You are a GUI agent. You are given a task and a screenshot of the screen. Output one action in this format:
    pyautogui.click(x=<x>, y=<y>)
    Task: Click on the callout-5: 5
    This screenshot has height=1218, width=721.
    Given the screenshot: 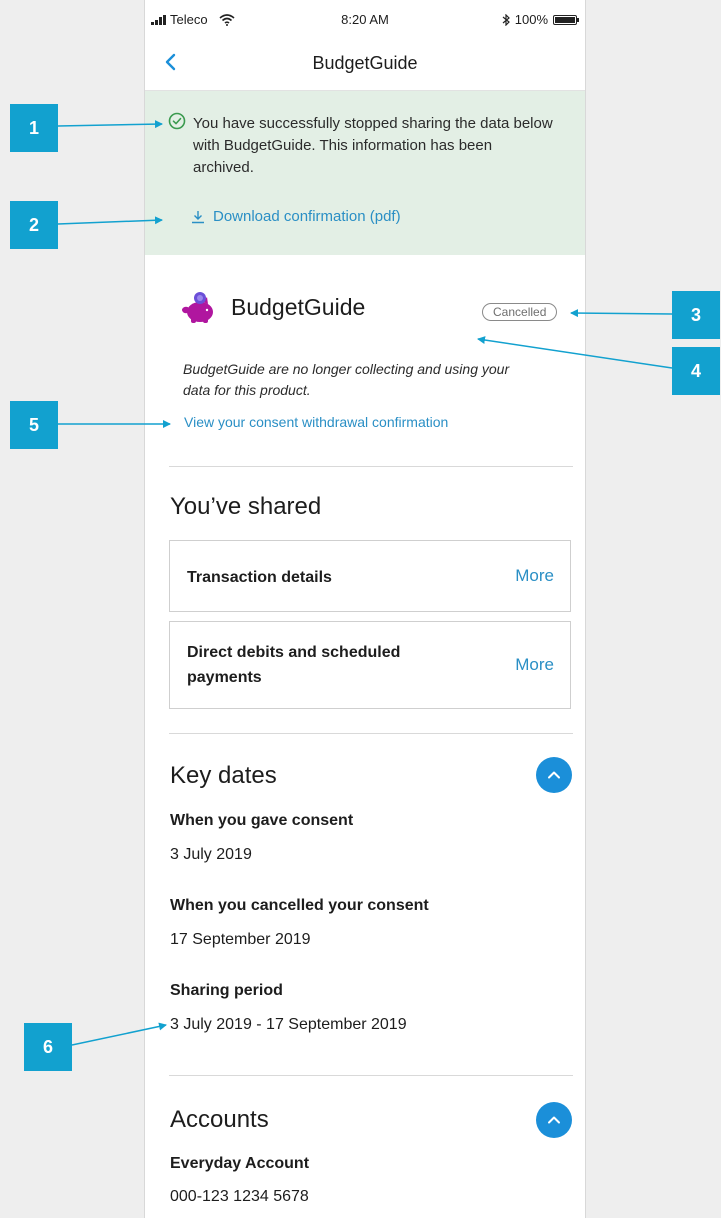 What is the action you would take?
    pyautogui.click(x=34, y=425)
    